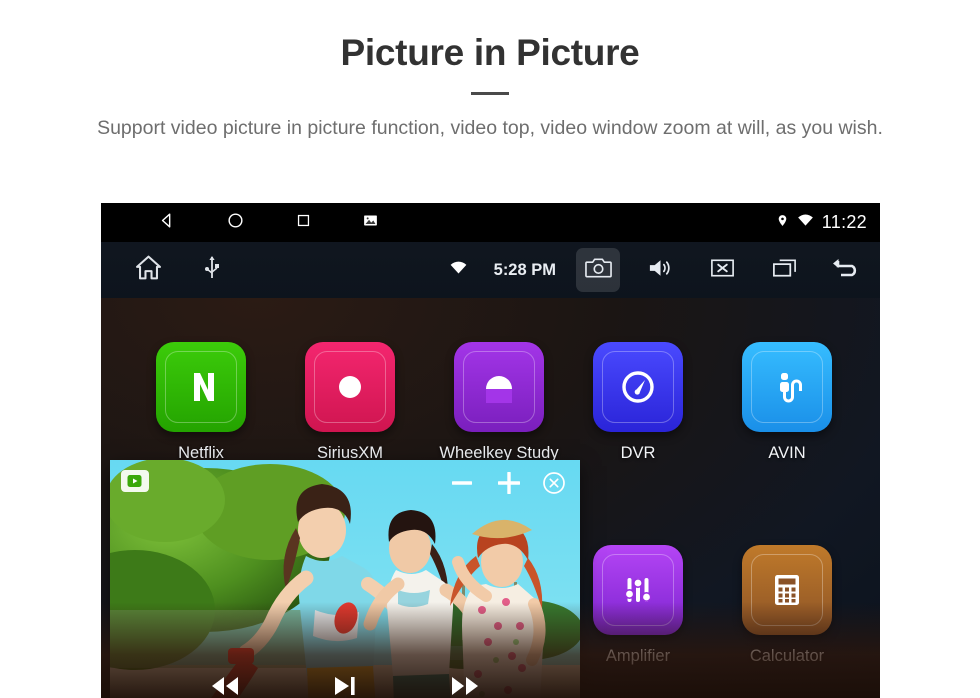  What do you see at coordinates (787, 453) in the screenshot?
I see `app-label: AVIN` at bounding box center [787, 453].